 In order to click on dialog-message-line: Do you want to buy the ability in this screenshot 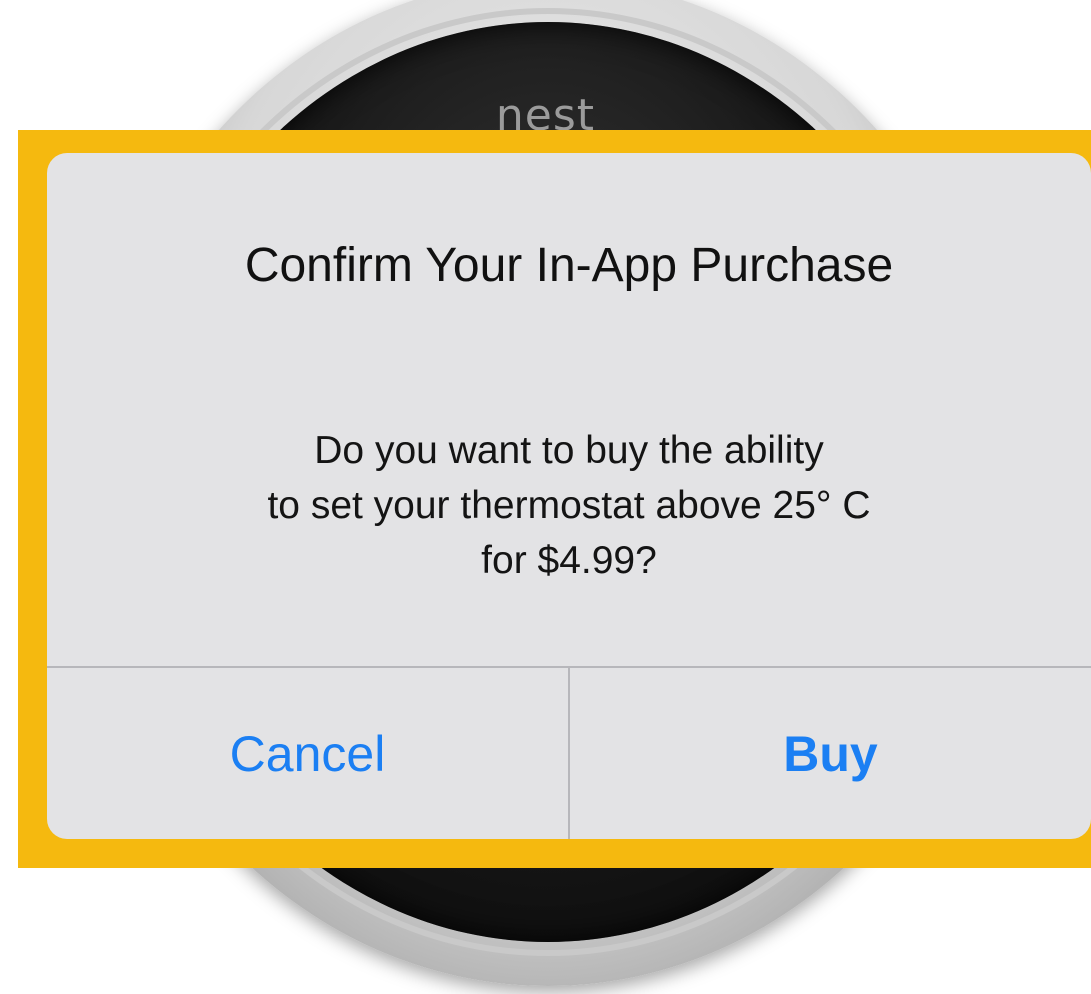, I will do `click(569, 450)`.